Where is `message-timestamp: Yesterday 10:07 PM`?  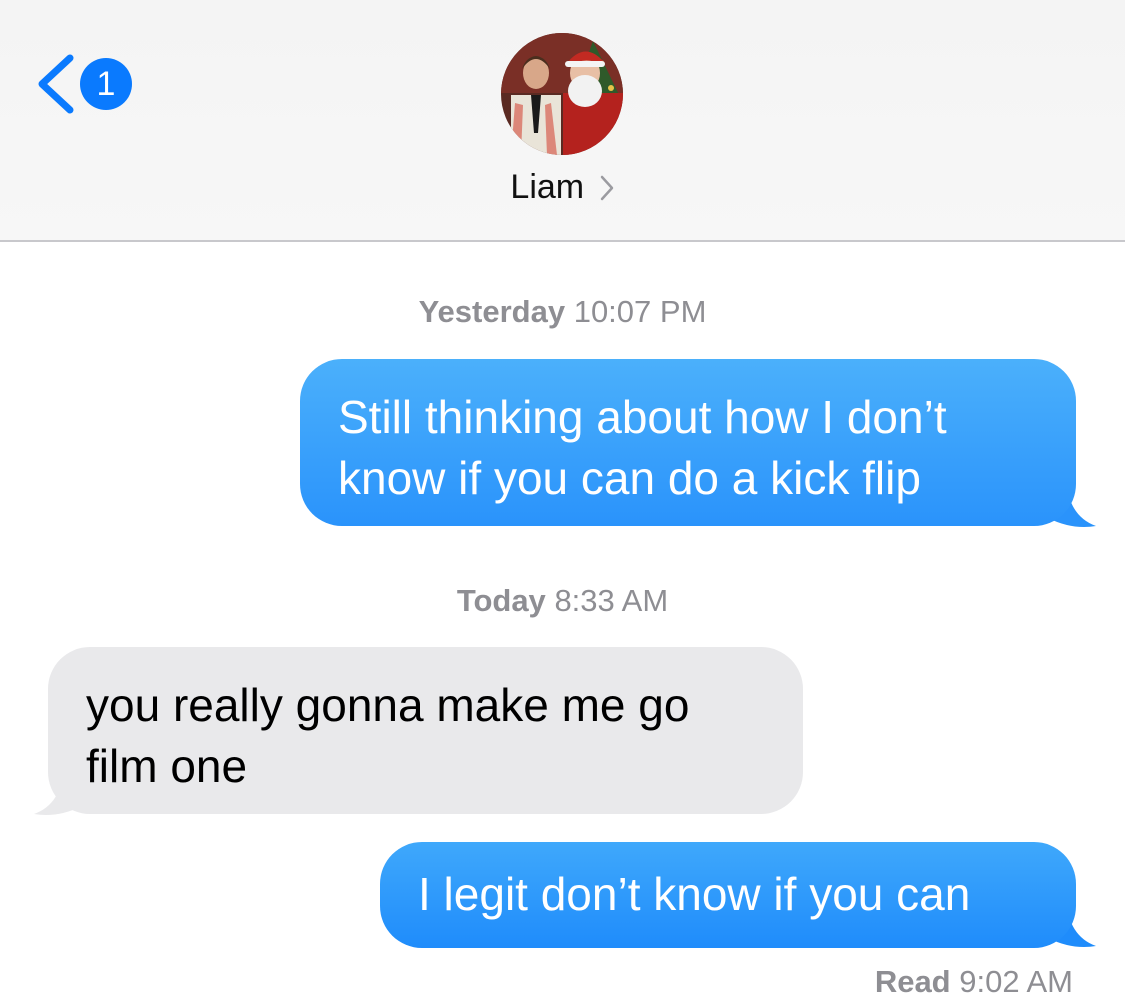 message-timestamp: Yesterday 10:07 PM is located at coordinates (562, 312).